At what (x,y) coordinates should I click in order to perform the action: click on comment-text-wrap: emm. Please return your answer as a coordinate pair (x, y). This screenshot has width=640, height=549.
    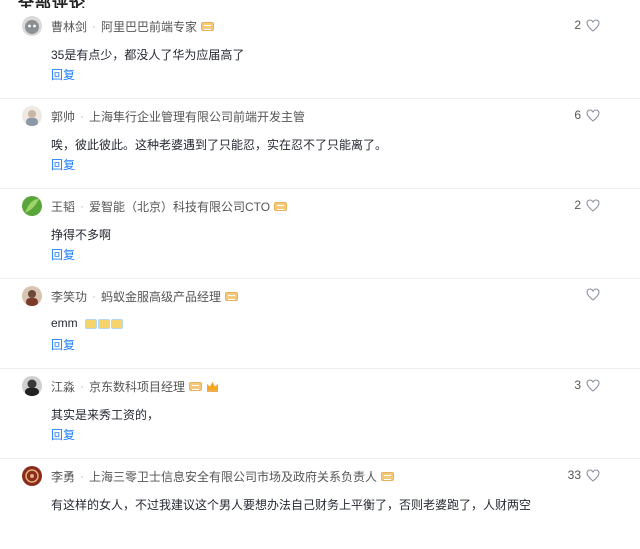
    Looking at the image, I should click on (87, 323).